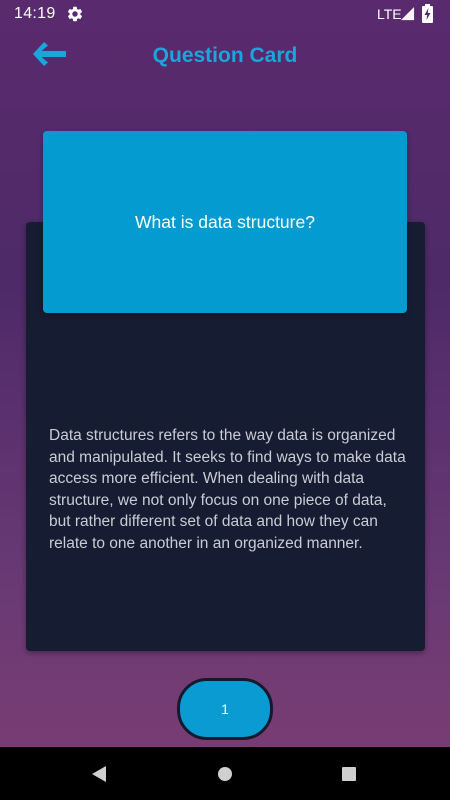 This screenshot has height=800, width=450. I want to click on battery-charging-icon, so click(427, 13).